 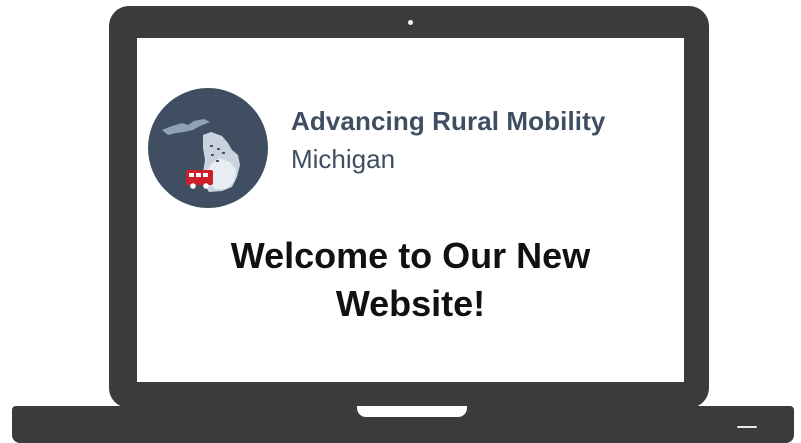 I want to click on welcome-headline: Welcome to Our New Website!, so click(x=410, y=280).